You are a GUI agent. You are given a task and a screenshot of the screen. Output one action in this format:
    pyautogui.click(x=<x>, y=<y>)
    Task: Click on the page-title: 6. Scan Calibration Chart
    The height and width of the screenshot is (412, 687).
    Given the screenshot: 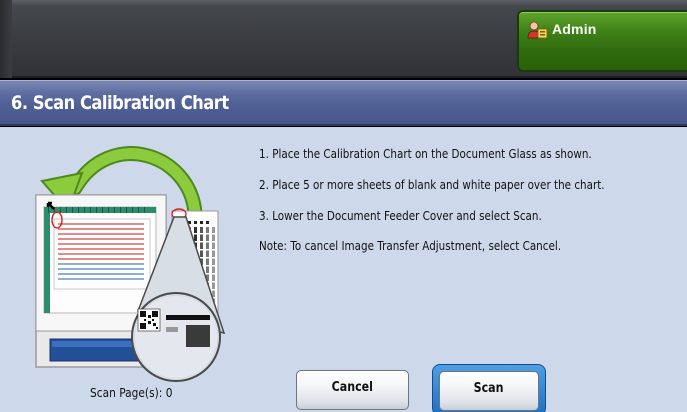 What is the action you would take?
    pyautogui.click(x=120, y=103)
    